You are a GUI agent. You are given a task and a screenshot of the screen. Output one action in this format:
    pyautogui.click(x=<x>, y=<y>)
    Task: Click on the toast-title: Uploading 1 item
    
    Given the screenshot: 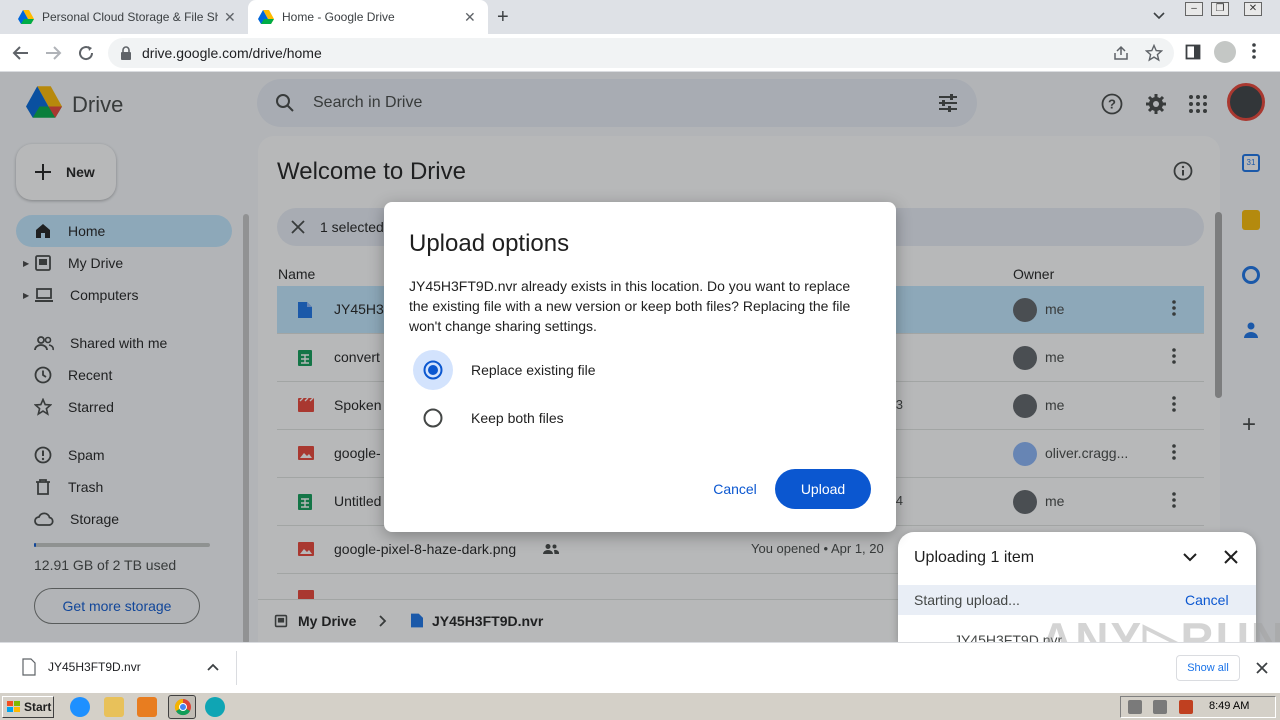 What is the action you would take?
    pyautogui.click(x=974, y=557)
    